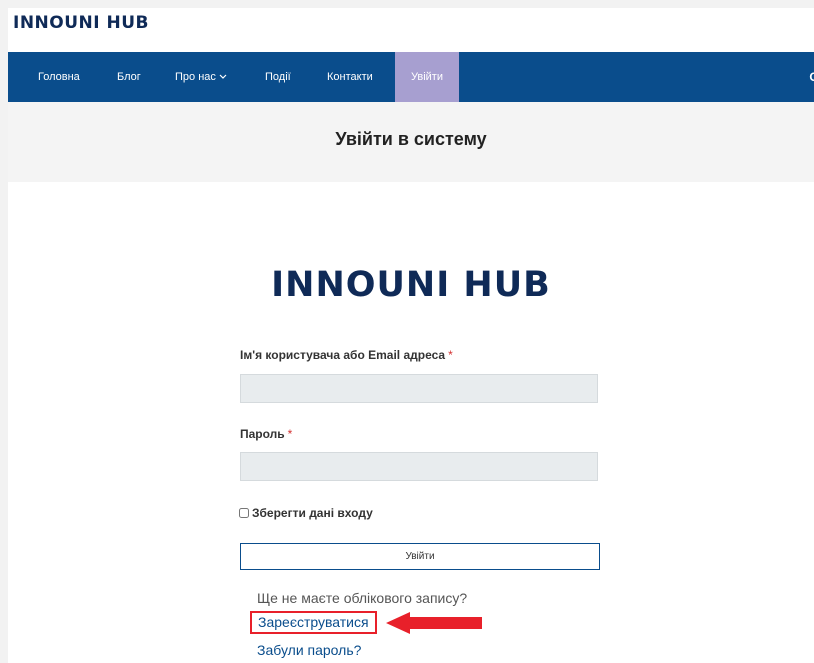  Describe the element at coordinates (195, 77) in the screenshot. I see `nav-item-about-label: Про нас` at that location.